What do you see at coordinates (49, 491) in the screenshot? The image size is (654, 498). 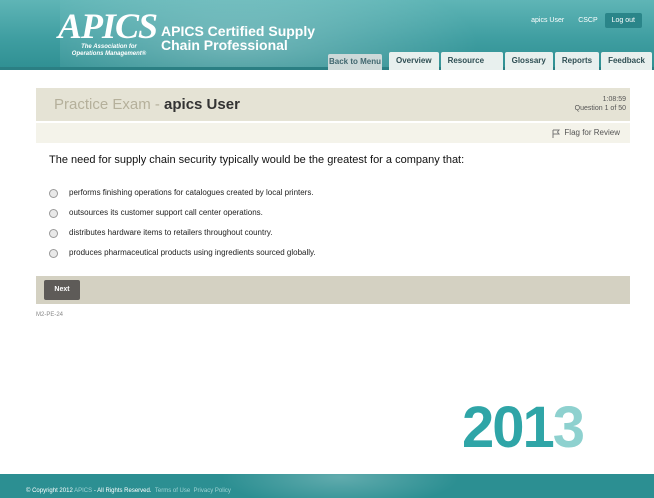 I see `copyright: © Copyright 2012` at bounding box center [49, 491].